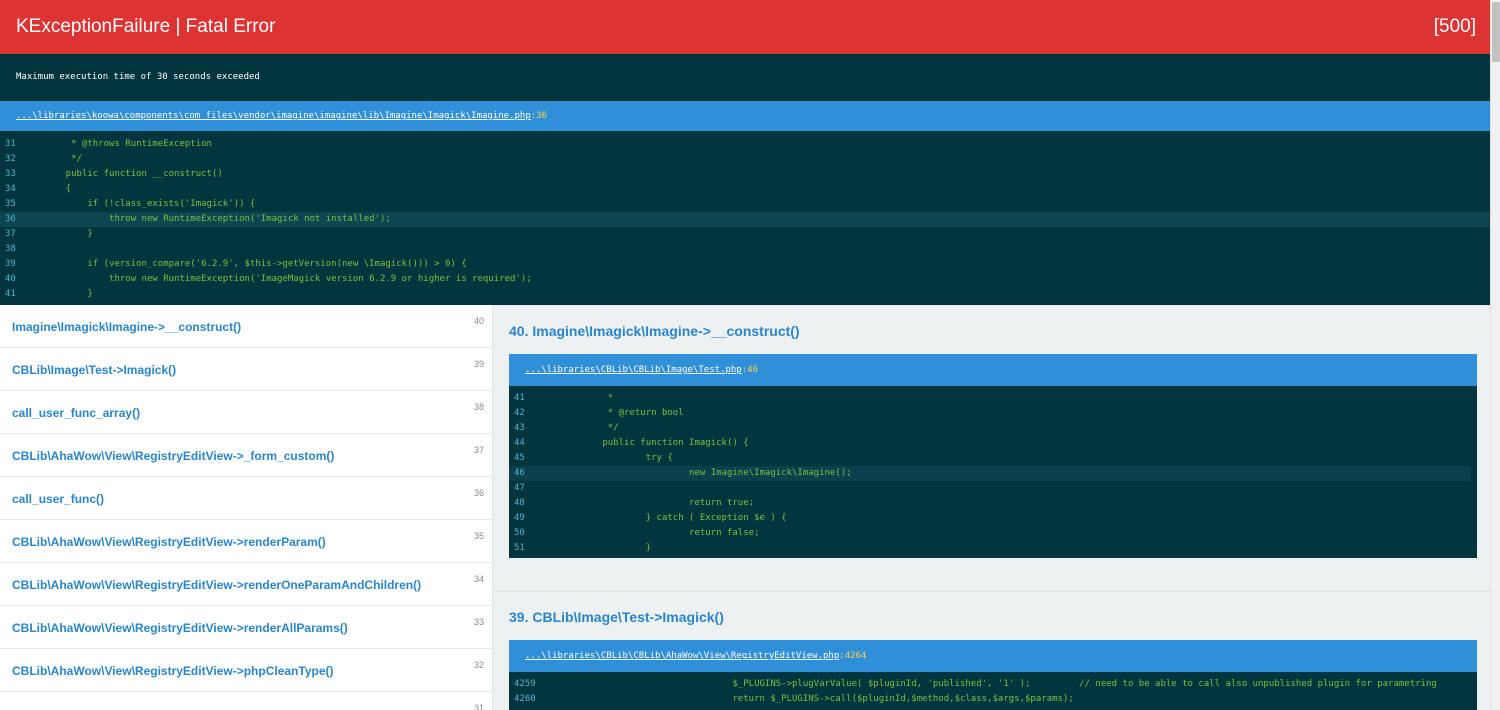 Image resolution: width=1500 pixels, height=710 pixels. I want to click on line-number: 48, so click(519, 503).